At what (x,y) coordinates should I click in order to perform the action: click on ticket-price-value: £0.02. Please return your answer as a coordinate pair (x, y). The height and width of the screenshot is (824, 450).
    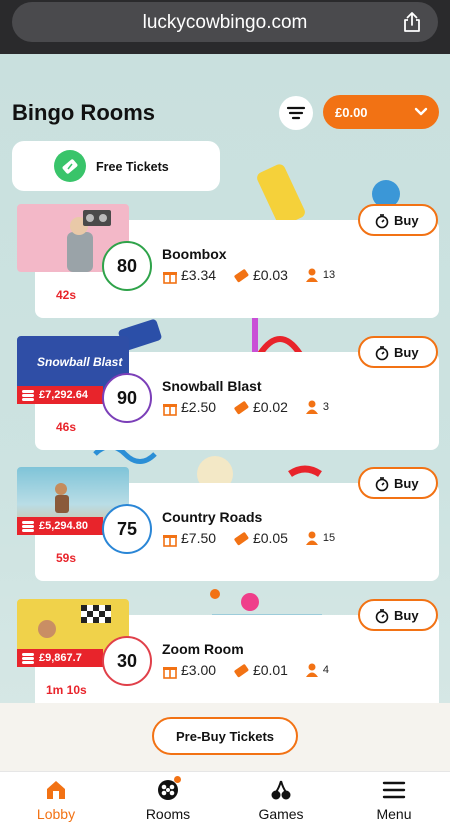
    Looking at the image, I should click on (270, 406).